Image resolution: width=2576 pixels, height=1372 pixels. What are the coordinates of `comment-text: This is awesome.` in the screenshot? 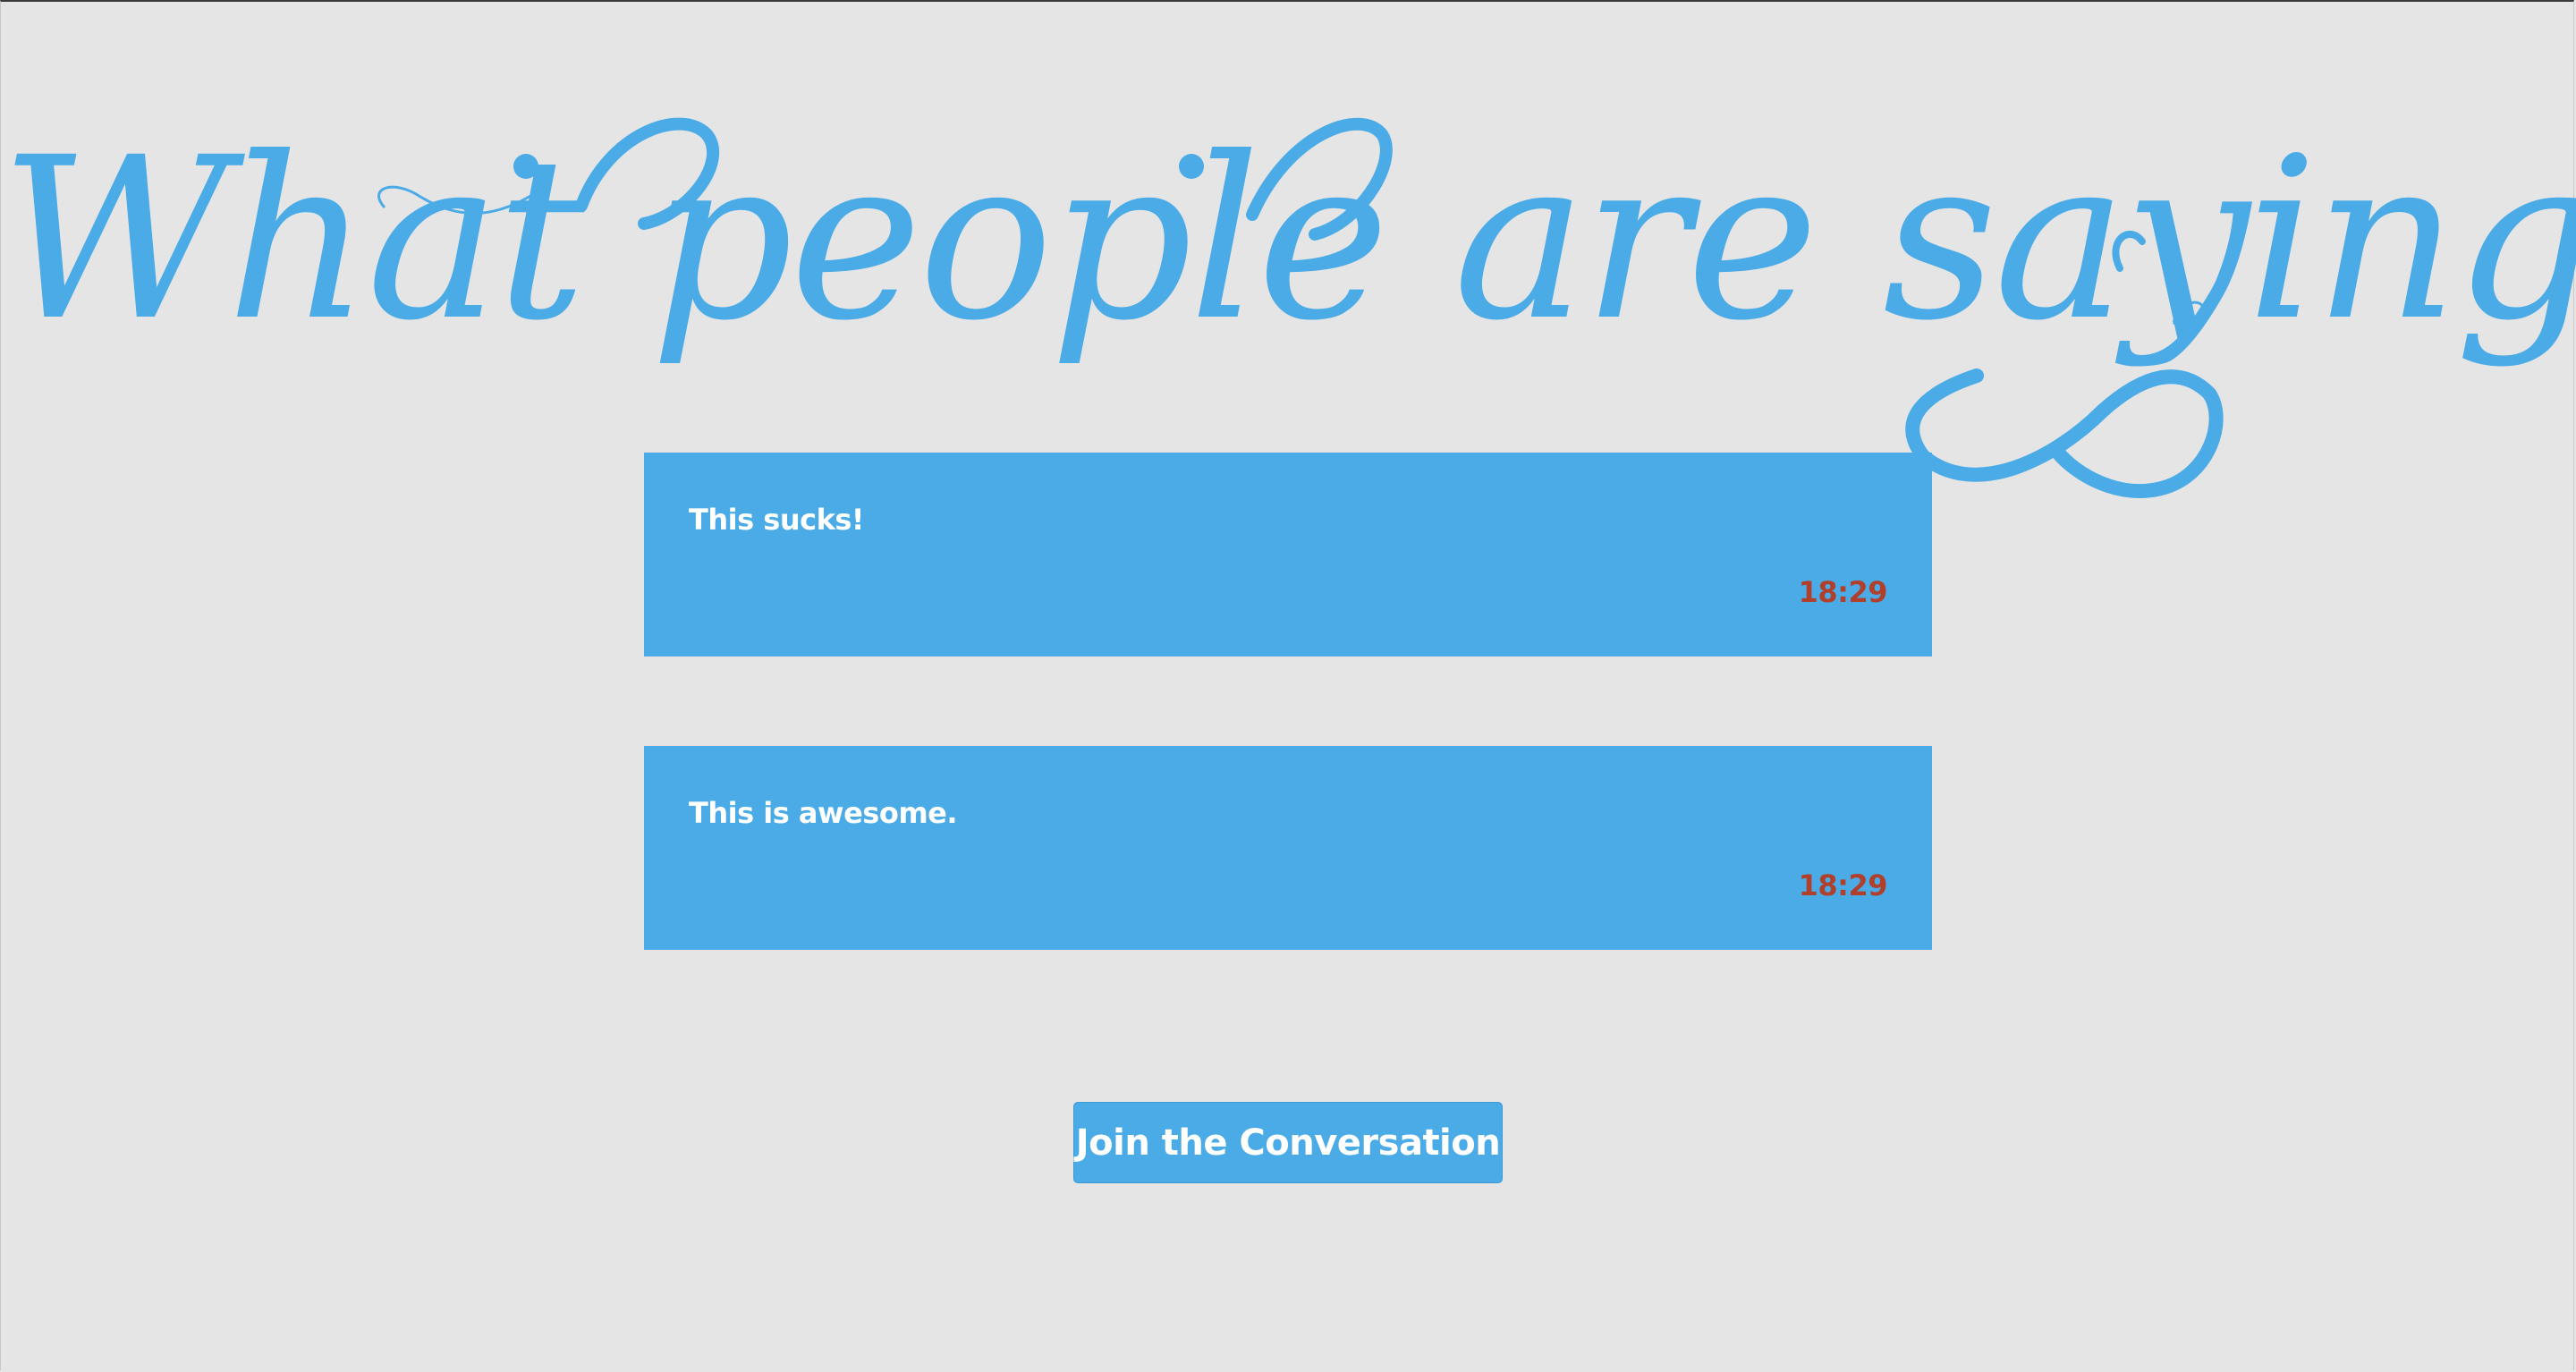 It's located at (823, 813).